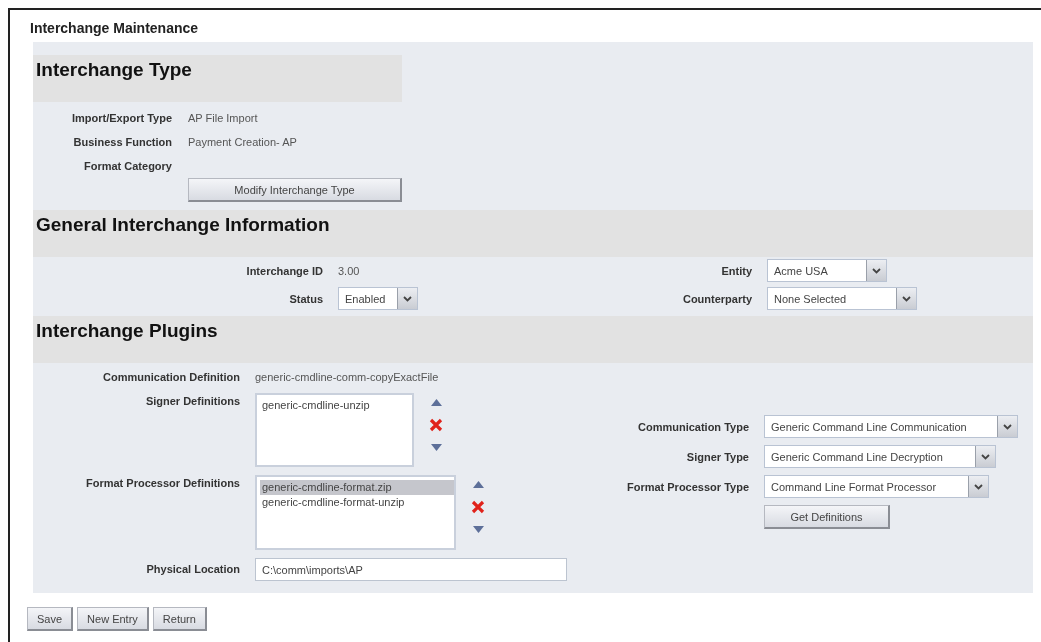 This screenshot has width=1041, height=642. What do you see at coordinates (243, 142) in the screenshot?
I see `field-value: Payment Creation- AP` at bounding box center [243, 142].